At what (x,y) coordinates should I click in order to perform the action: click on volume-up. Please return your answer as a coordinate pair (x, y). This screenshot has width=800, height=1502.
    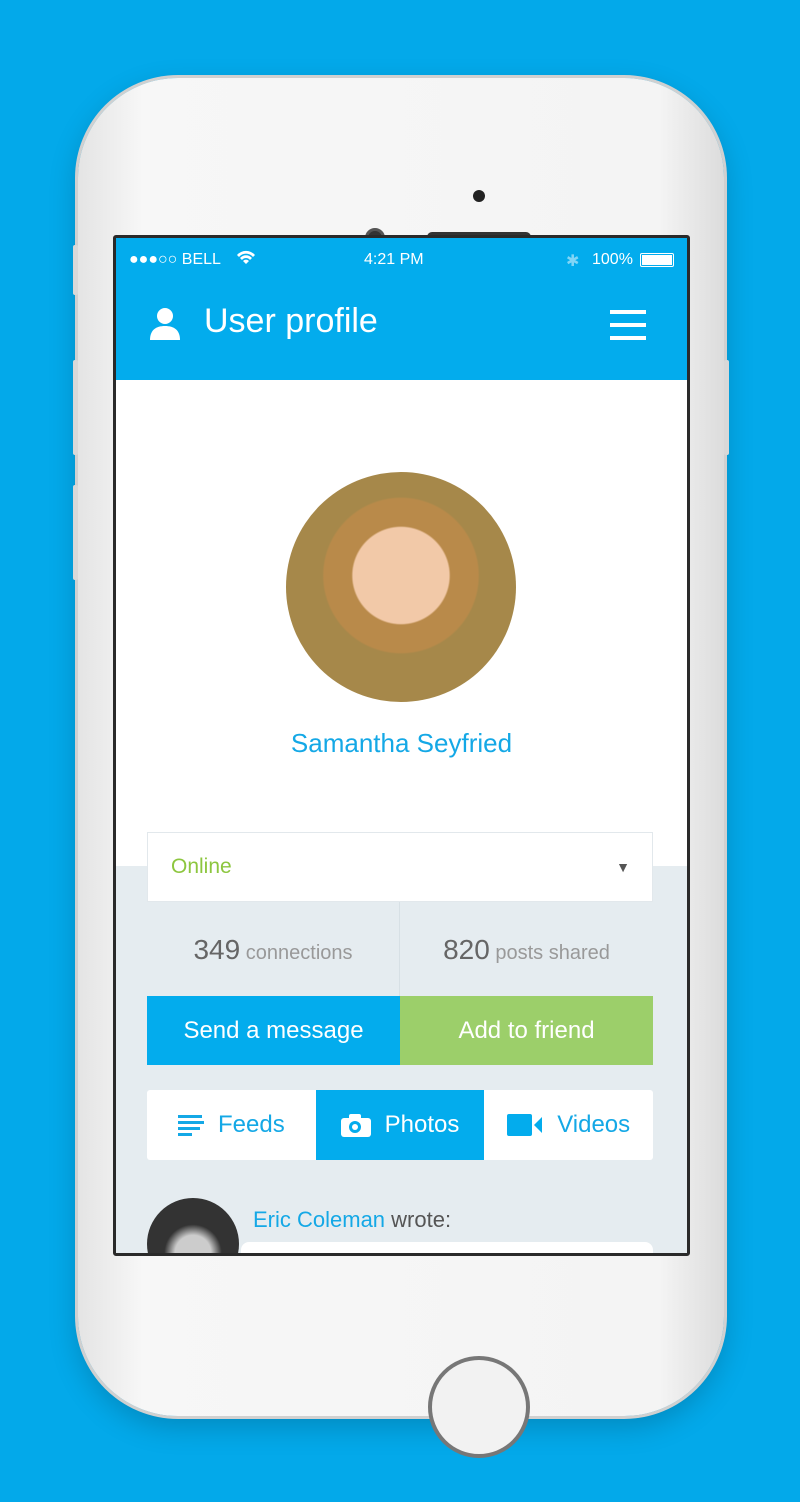
    Looking at the image, I should click on (75, 407).